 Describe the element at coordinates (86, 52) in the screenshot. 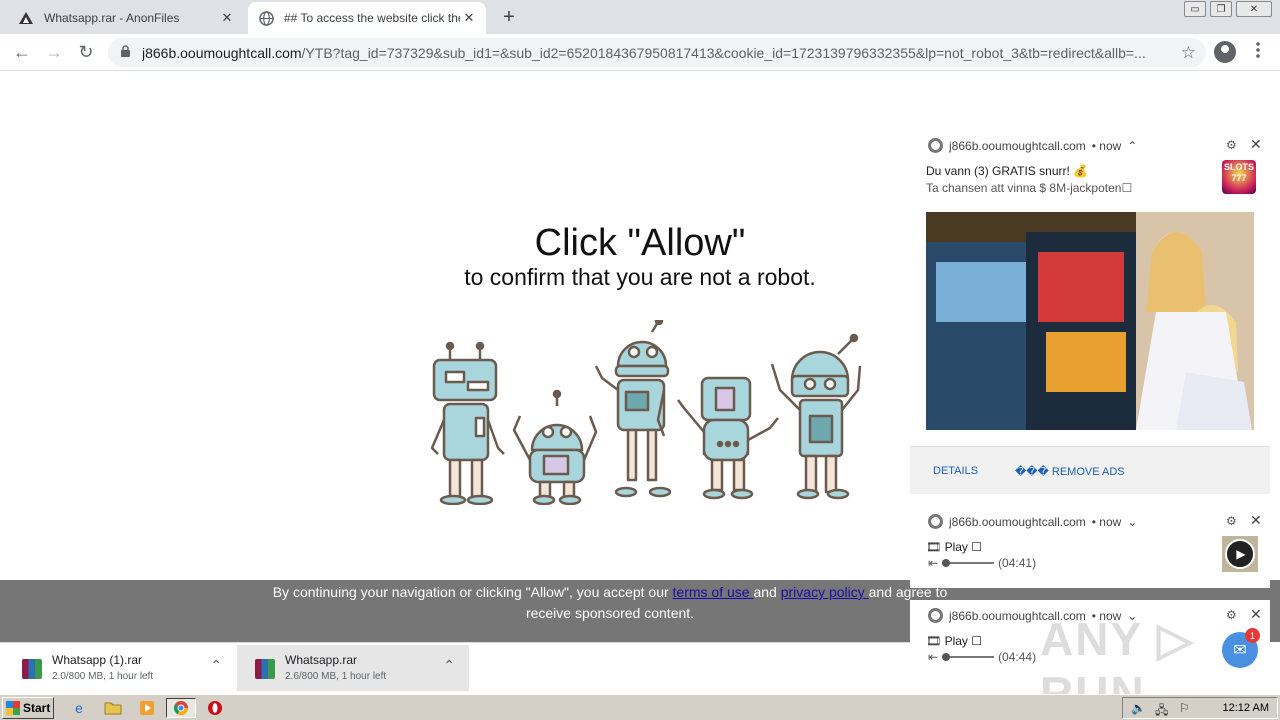

I see `reload-button: ↻` at that location.